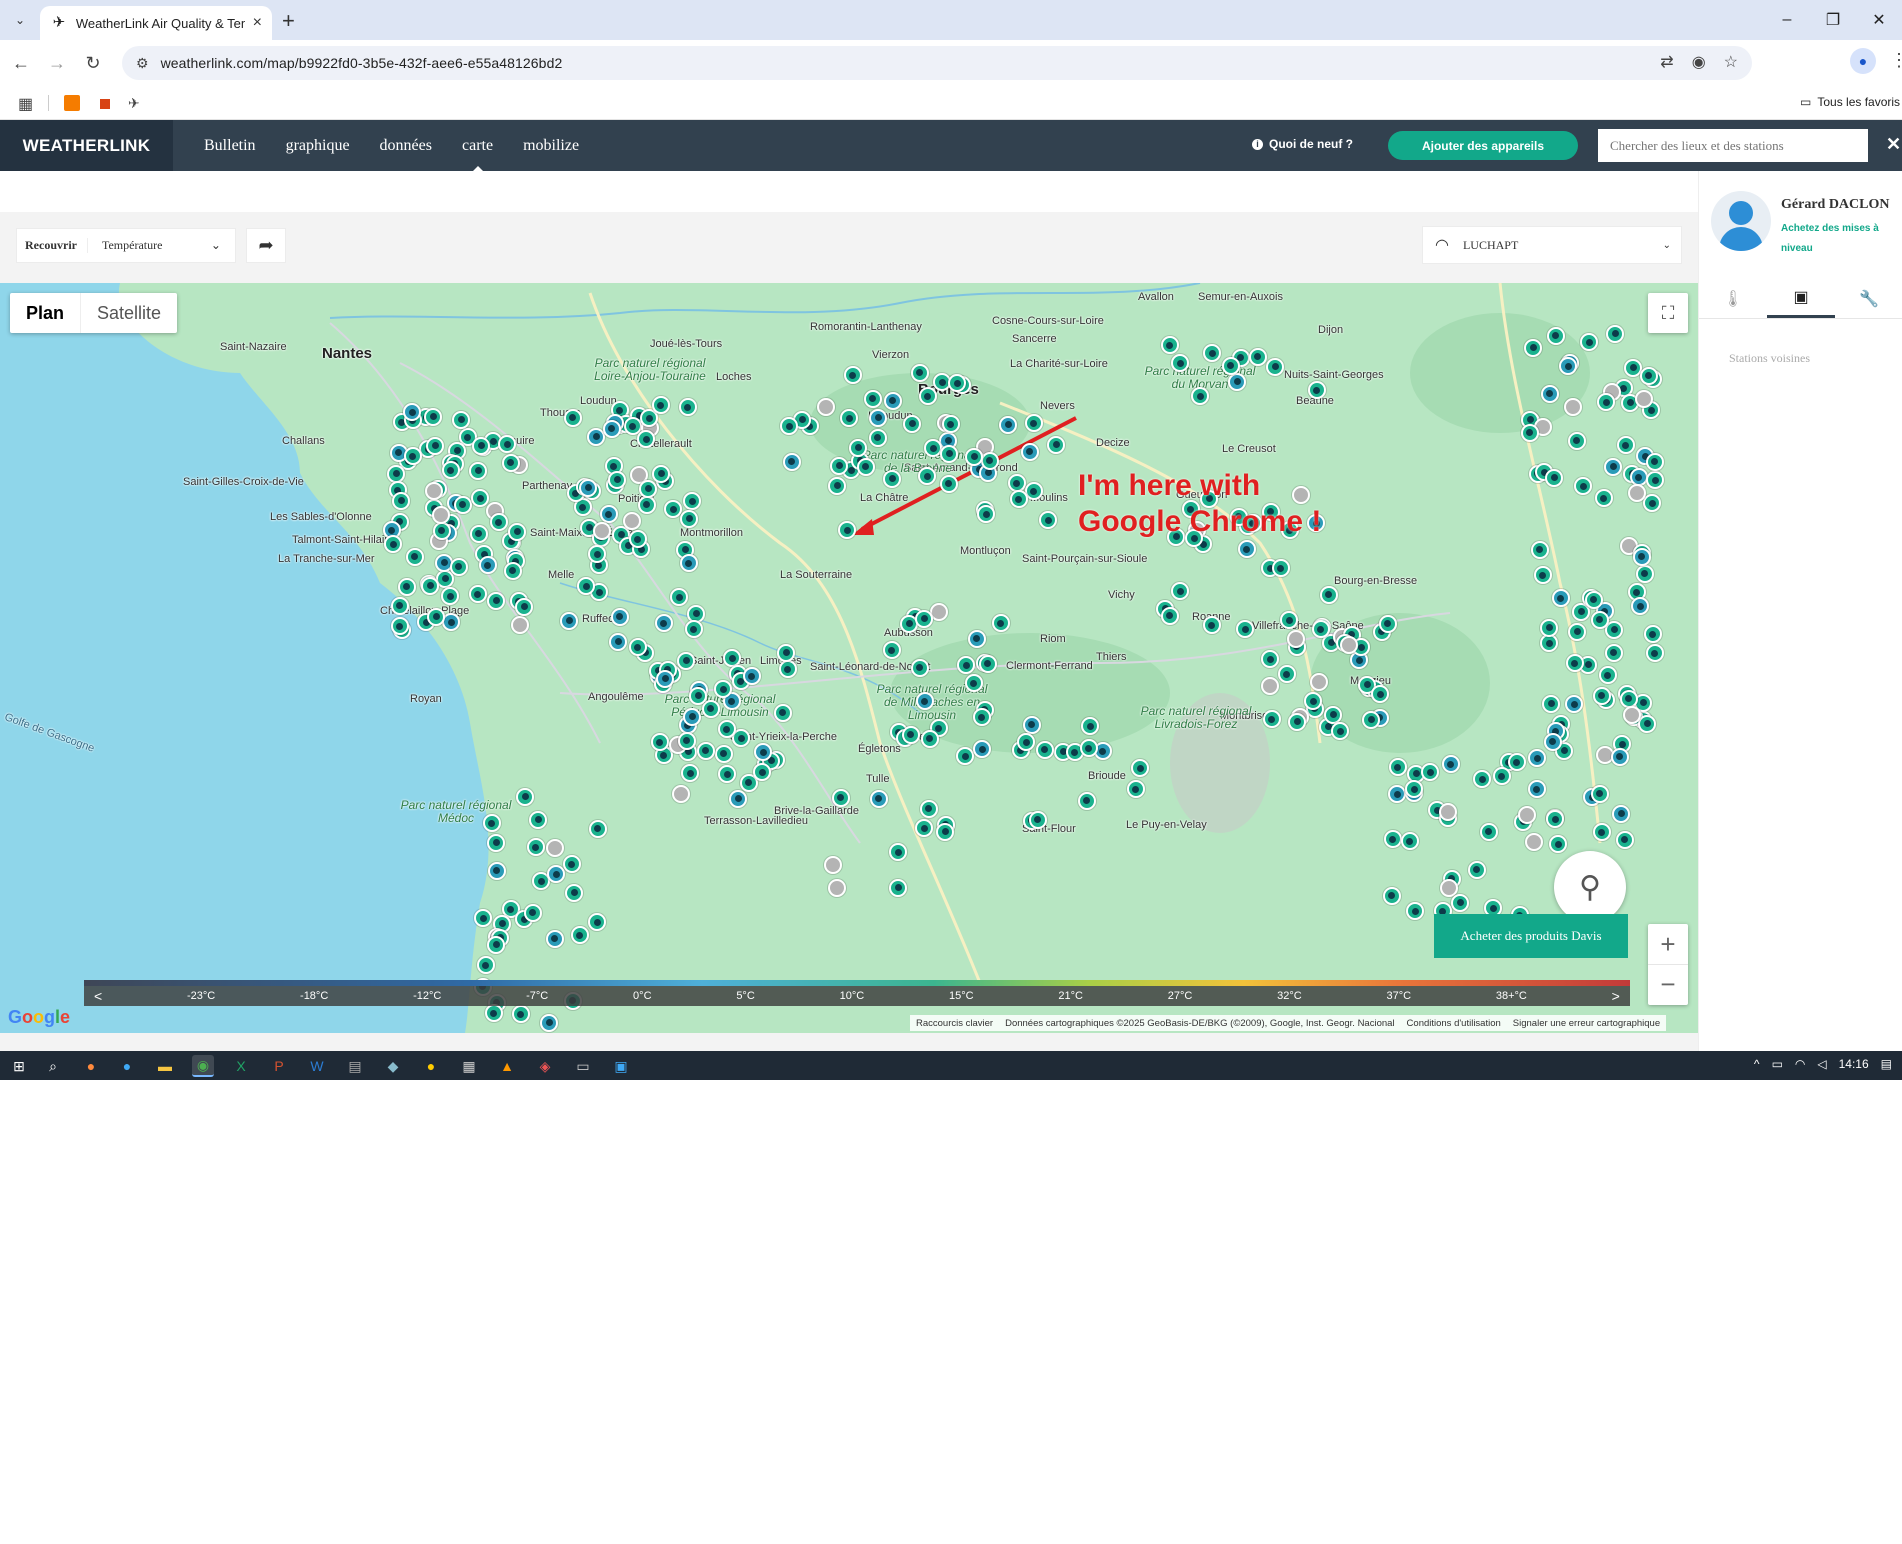 The width and height of the screenshot is (1902, 1544). What do you see at coordinates (105, 104) in the screenshot?
I see `bookmark-red-icon` at bounding box center [105, 104].